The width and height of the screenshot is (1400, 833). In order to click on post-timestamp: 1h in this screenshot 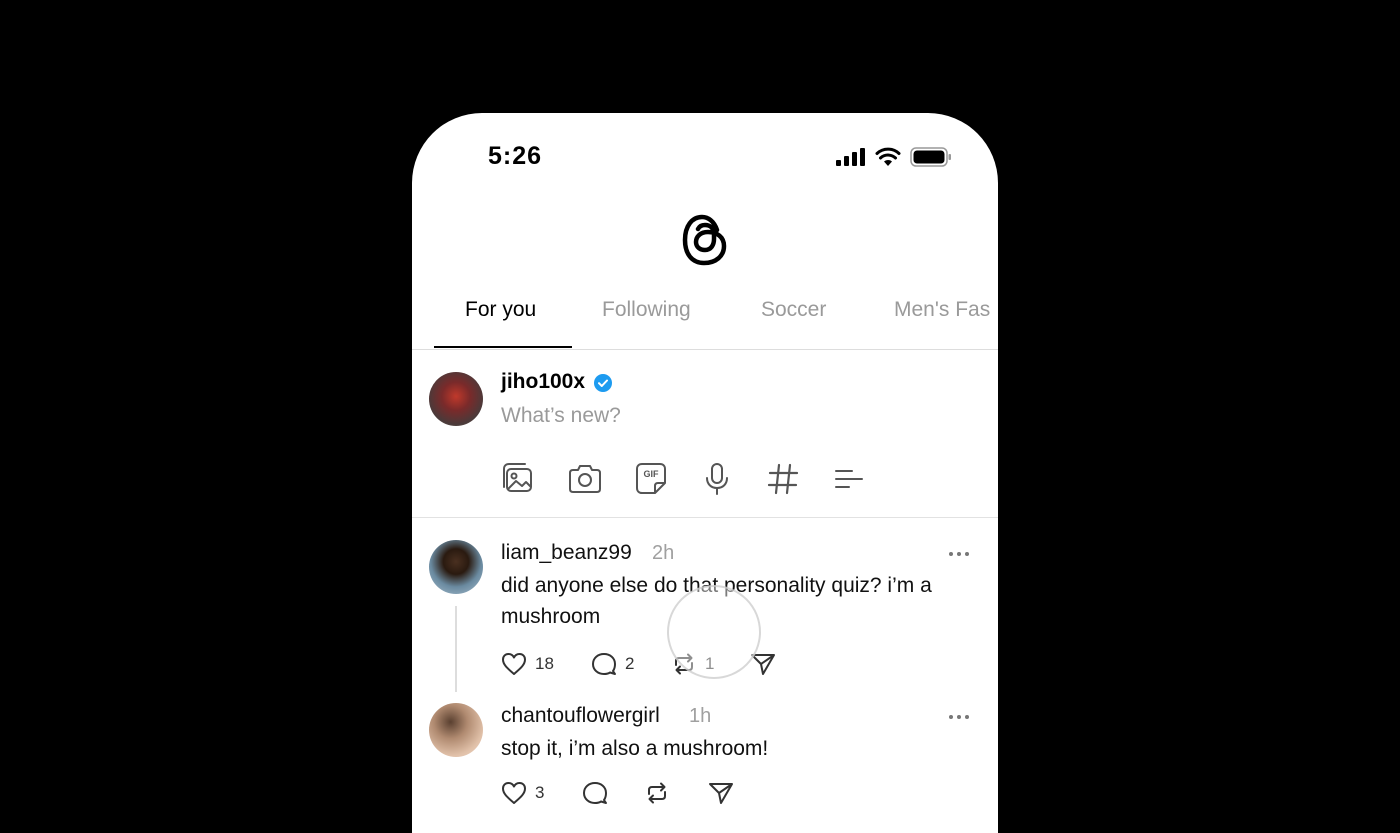, I will do `click(700, 716)`.